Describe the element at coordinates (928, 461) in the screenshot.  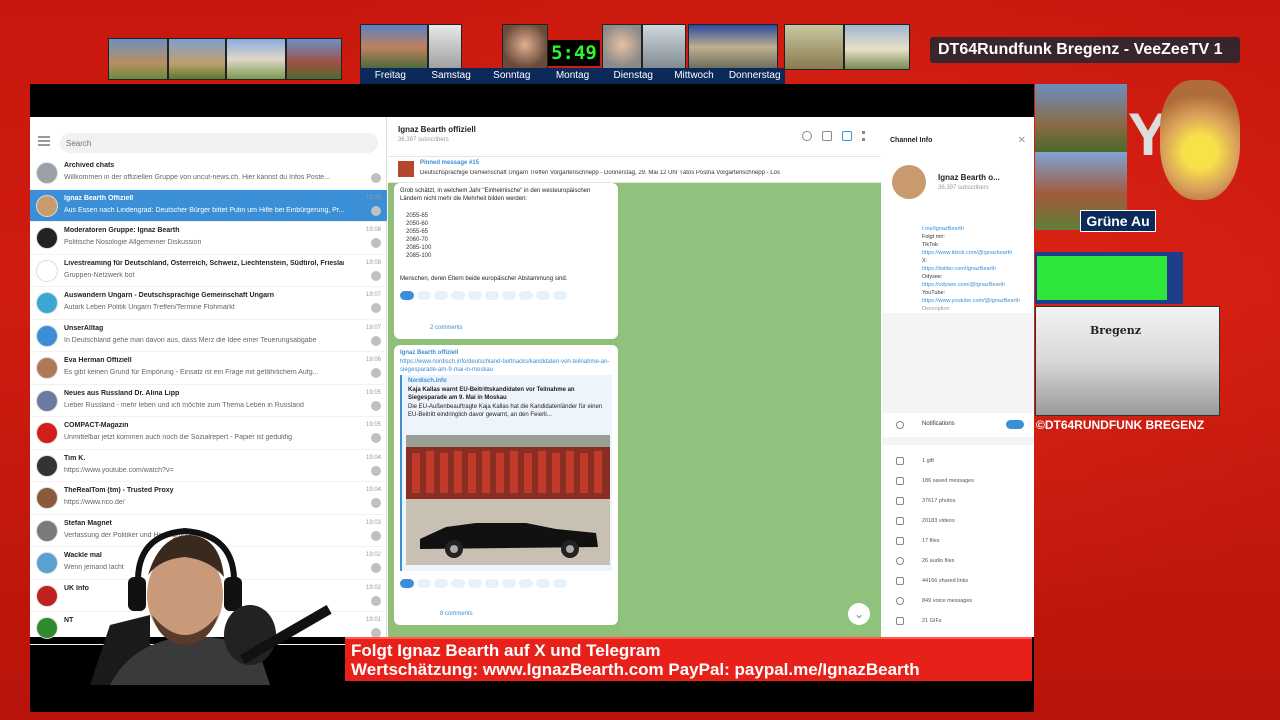
I see `stat-gifts: 1 gift` at that location.